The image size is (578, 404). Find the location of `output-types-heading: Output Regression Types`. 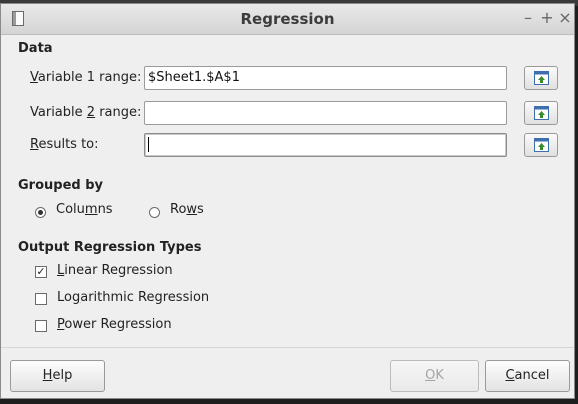

output-types-heading: Output Regression Types is located at coordinates (110, 247).